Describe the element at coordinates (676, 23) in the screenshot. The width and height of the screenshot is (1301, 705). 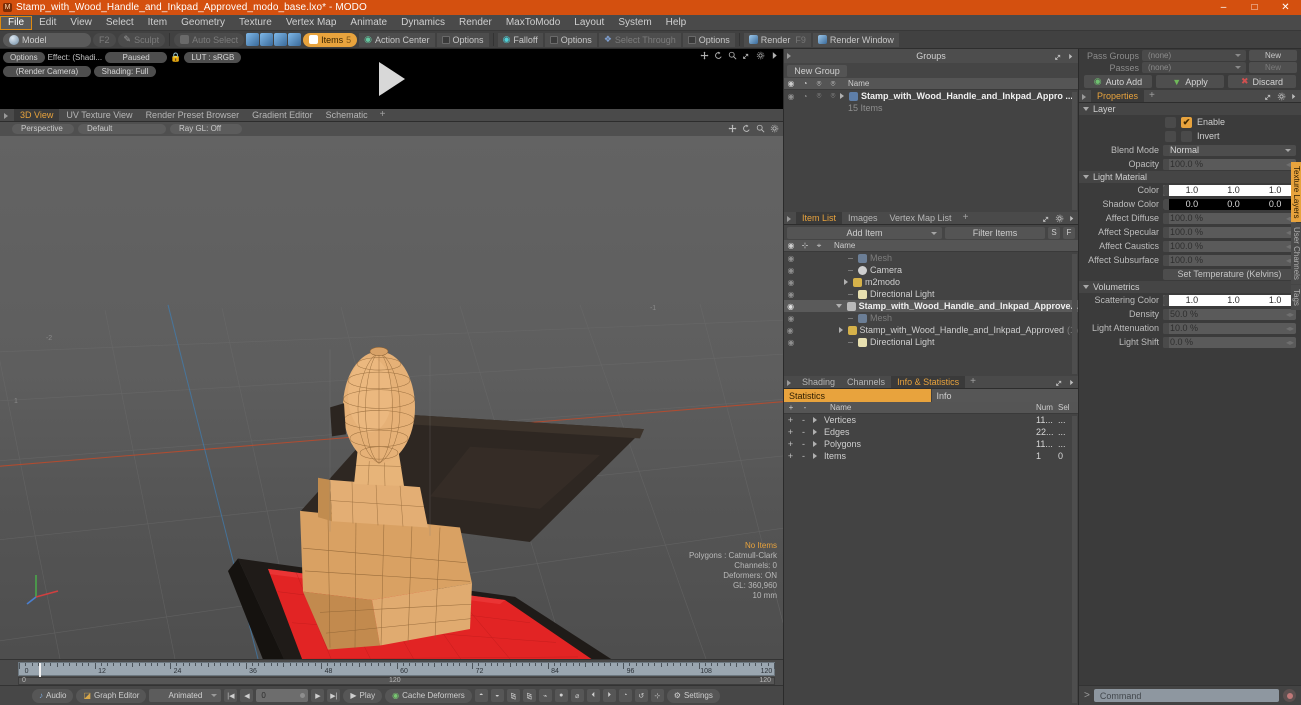
I see `menu-help: Help` at that location.